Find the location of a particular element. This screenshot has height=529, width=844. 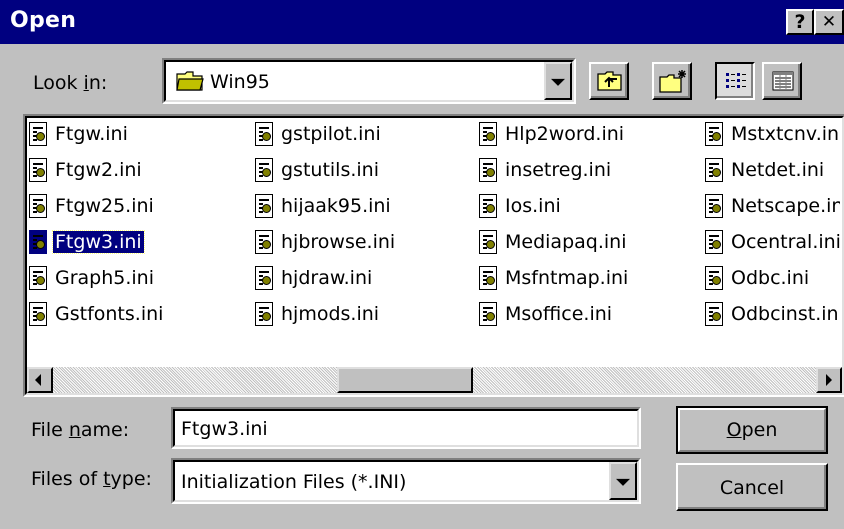

scroll-right-button is located at coordinates (829, 380).